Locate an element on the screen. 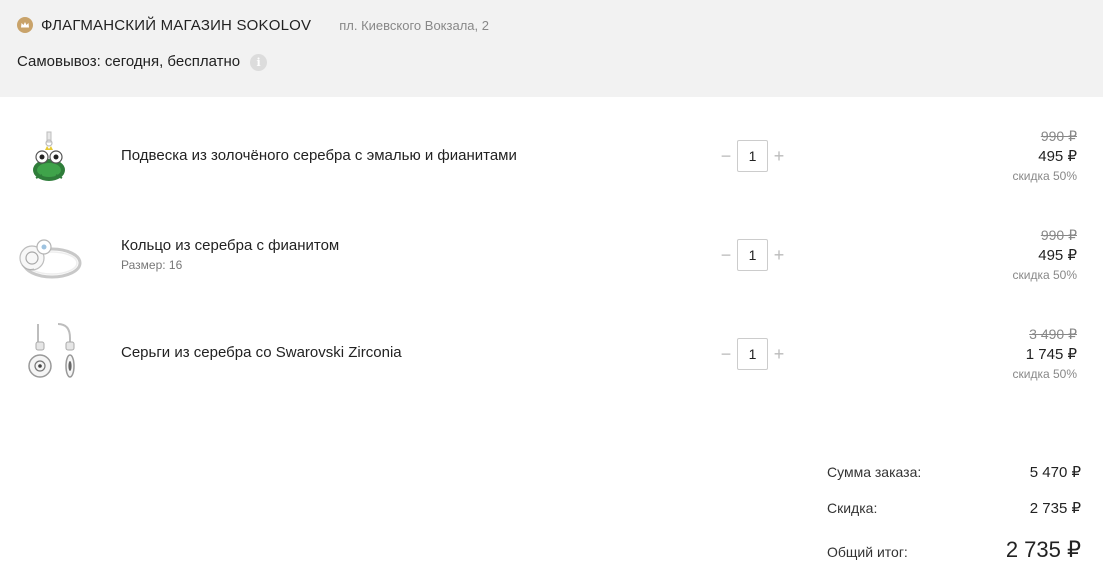 This screenshot has height=577, width=1103. item-size: Размер: 16 is located at coordinates (152, 265).